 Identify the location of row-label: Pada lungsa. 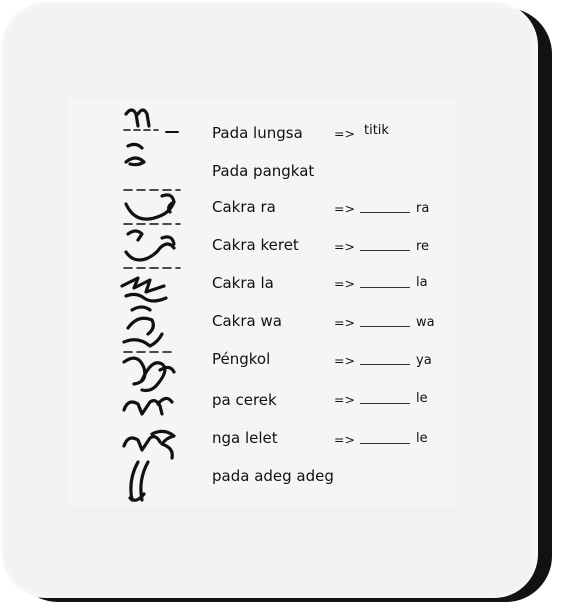
(257, 133).